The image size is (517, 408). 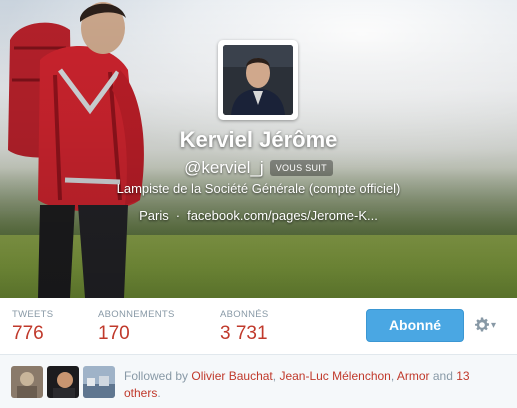 I want to click on profile-location: Paris, so click(x=154, y=215).